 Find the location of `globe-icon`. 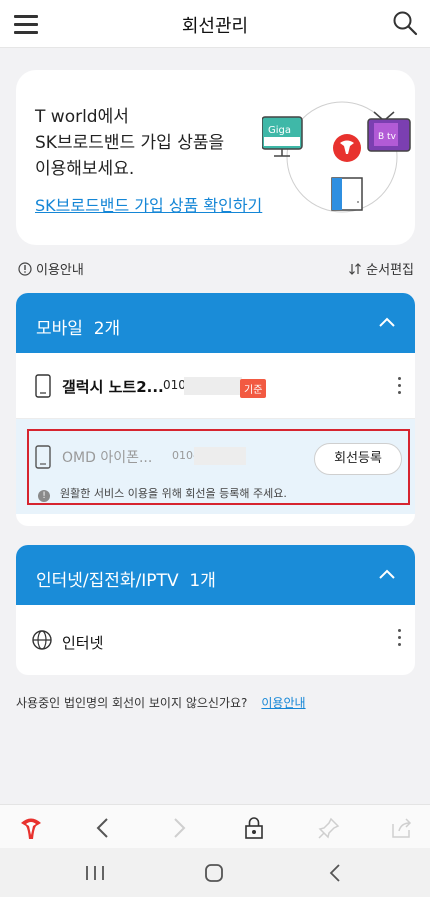

globe-icon is located at coordinates (42, 640).